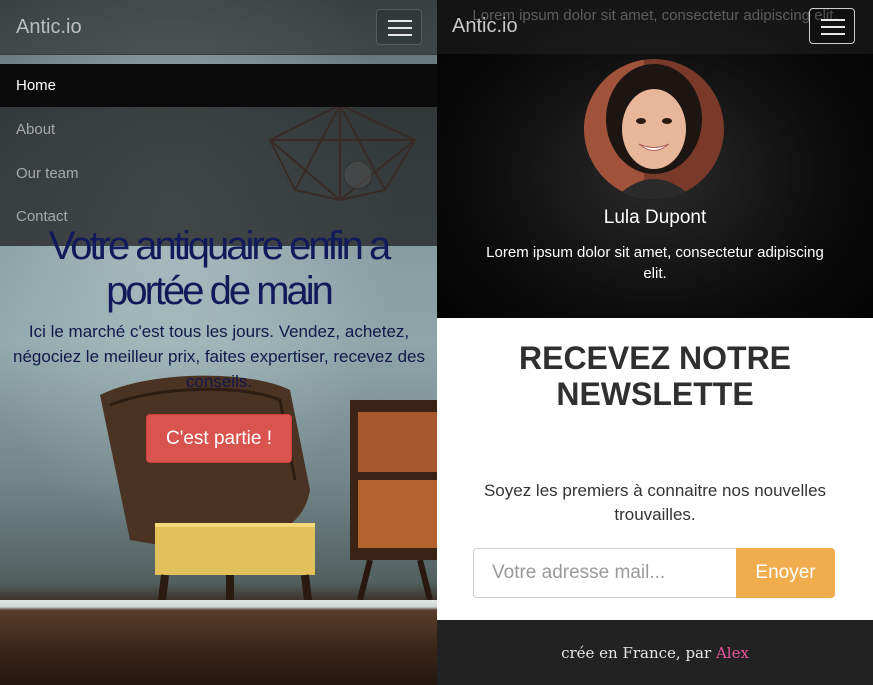  What do you see at coordinates (732, 653) in the screenshot?
I see `author-link: Alex` at bounding box center [732, 653].